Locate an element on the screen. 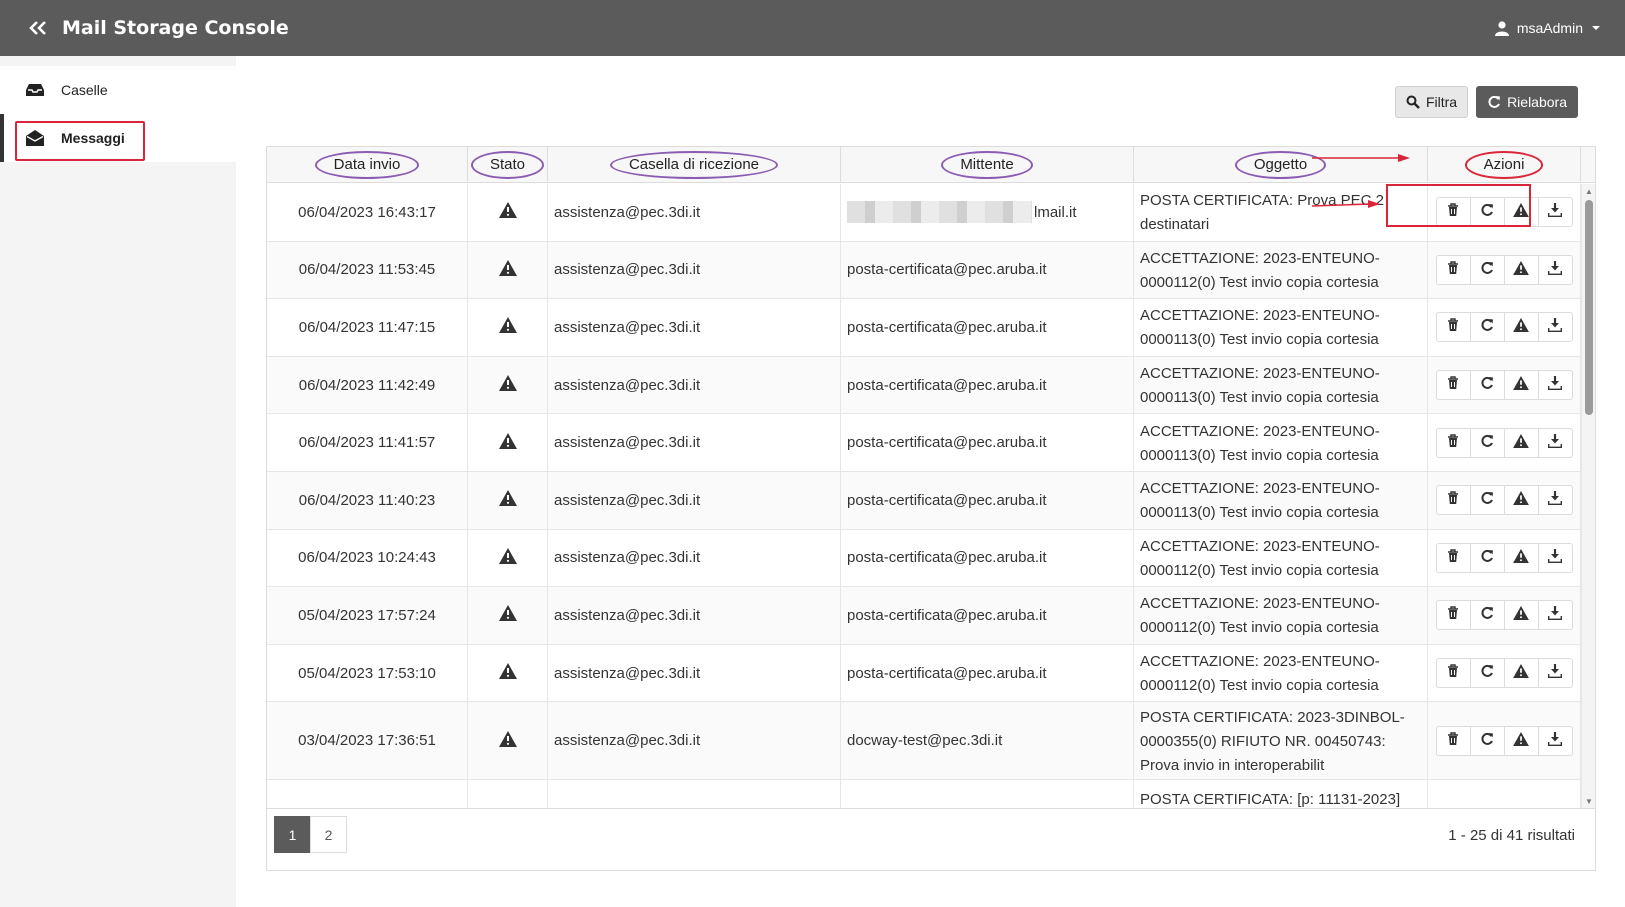 The width and height of the screenshot is (1625, 907). cell-data-invio: 06/04/2023 11:42:49 is located at coordinates (367, 385).